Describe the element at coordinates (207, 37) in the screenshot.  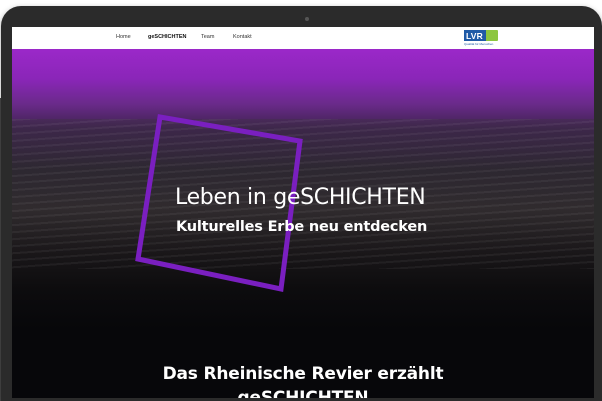
I see `nav-item-team: Team` at that location.